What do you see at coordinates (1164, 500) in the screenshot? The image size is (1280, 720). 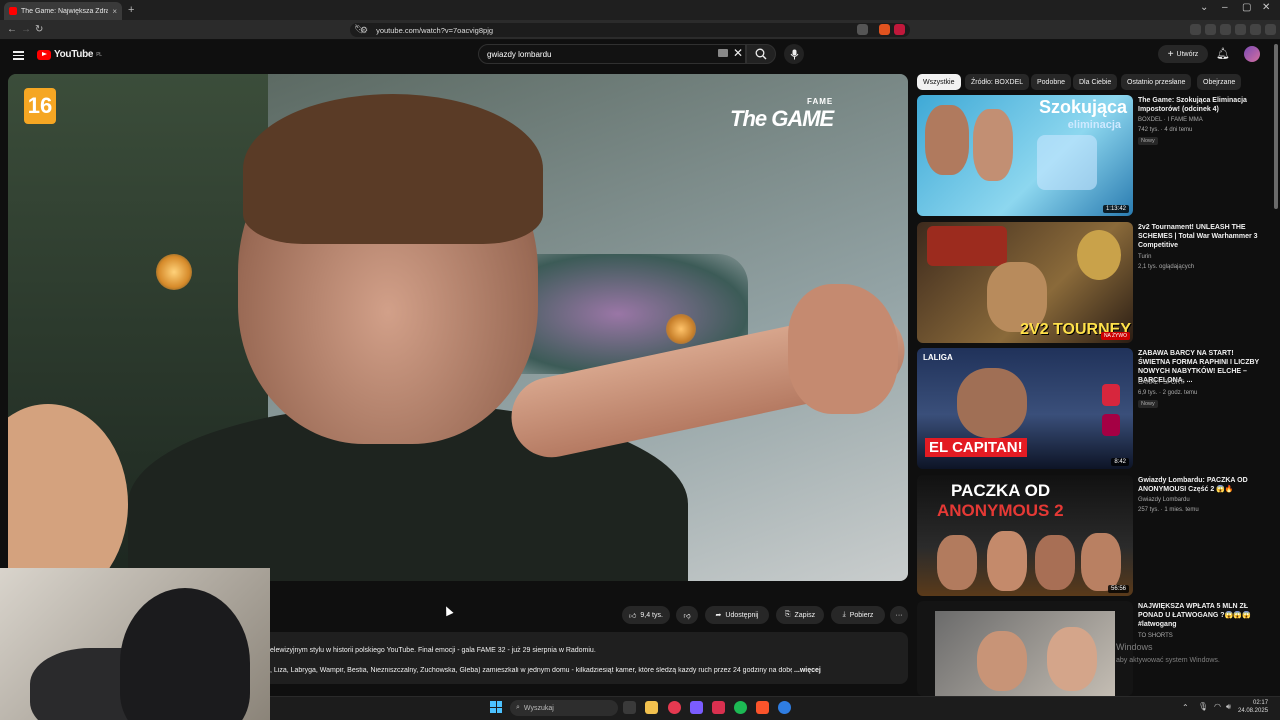 I see `related-channel: Gwiazdy Lombardu` at bounding box center [1164, 500].